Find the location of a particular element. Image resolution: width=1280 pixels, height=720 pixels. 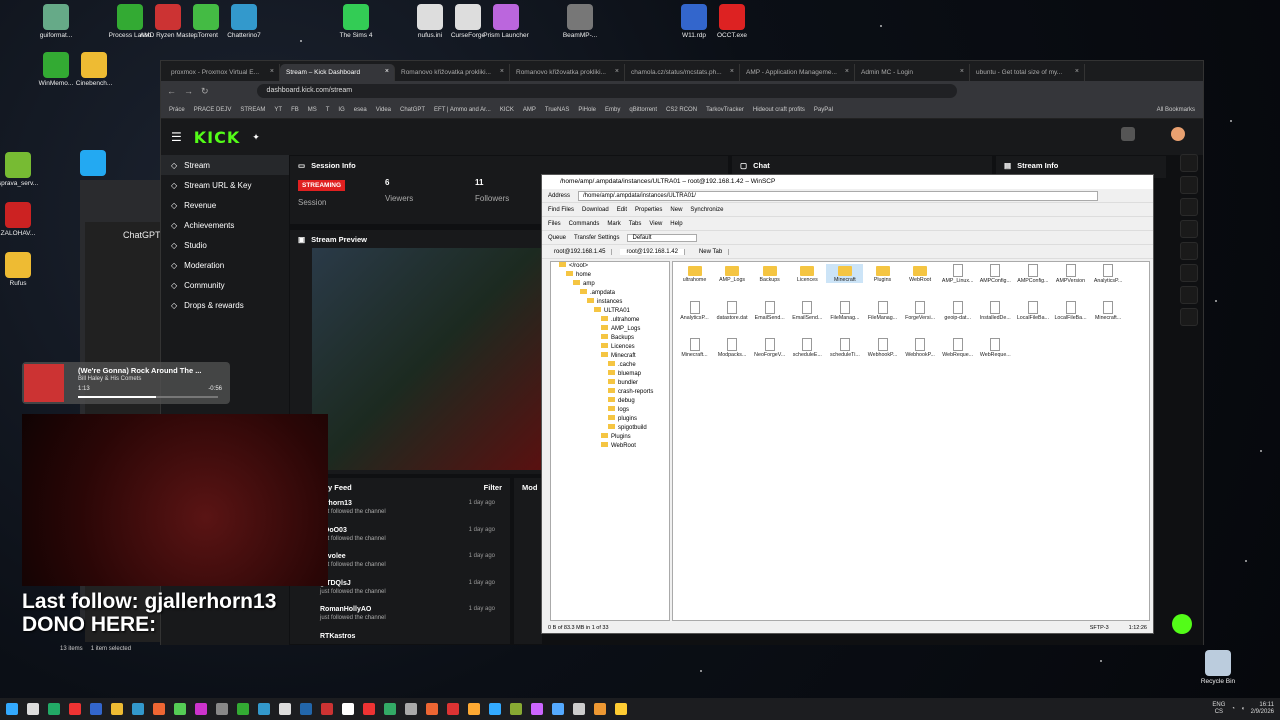

transfer-settings-select: Default is located at coordinates (662, 237).